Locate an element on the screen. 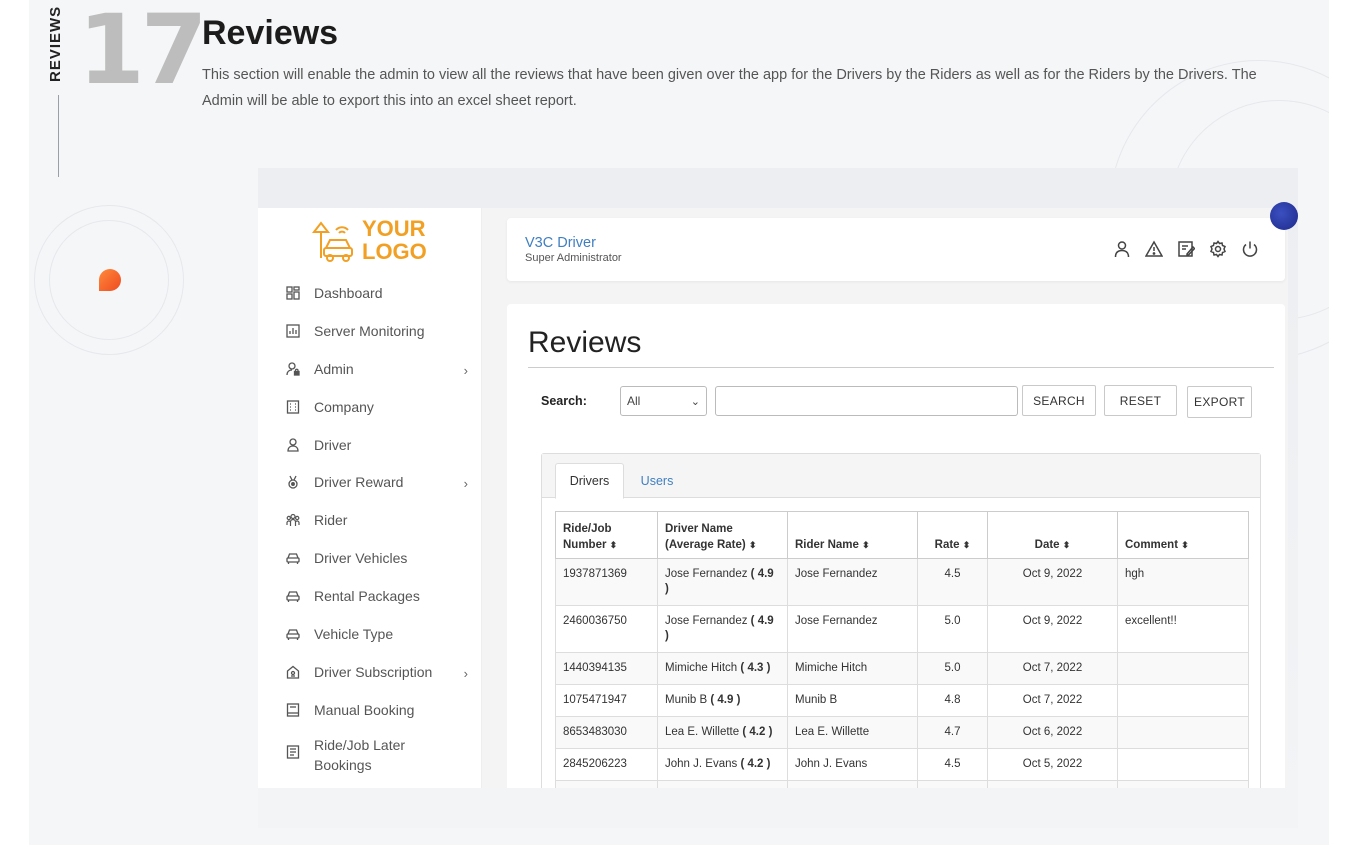  cell-date: Oct 5, 2022 is located at coordinates (1052, 764).